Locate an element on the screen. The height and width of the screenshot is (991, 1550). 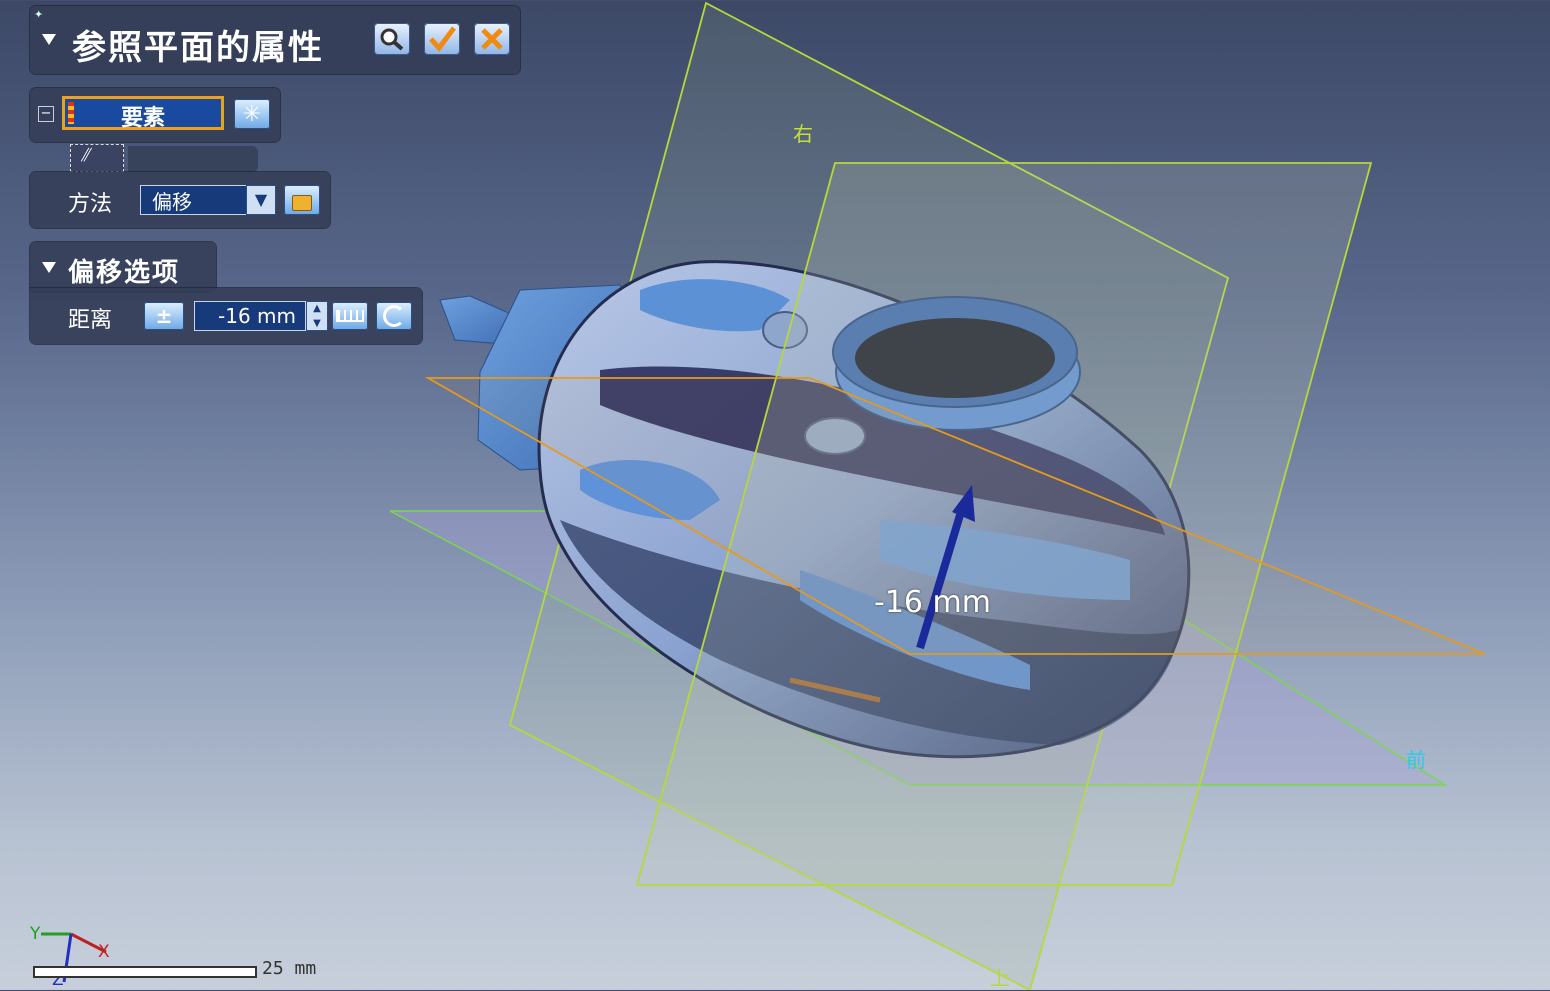
refresh-icon is located at coordinates (394, 316).